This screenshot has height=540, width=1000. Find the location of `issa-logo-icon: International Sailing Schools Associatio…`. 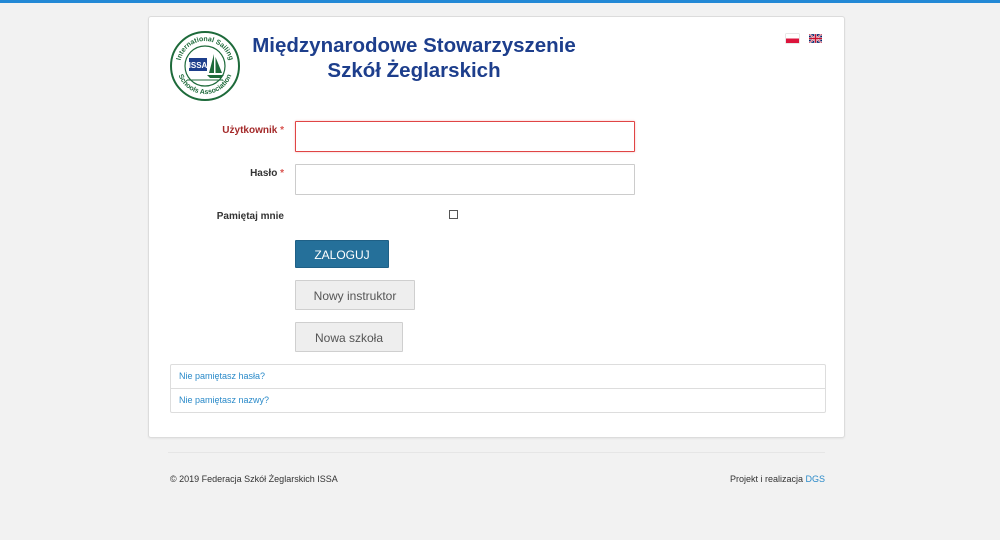

issa-logo-icon: International Sailing Schools Associatio… is located at coordinates (205, 66).